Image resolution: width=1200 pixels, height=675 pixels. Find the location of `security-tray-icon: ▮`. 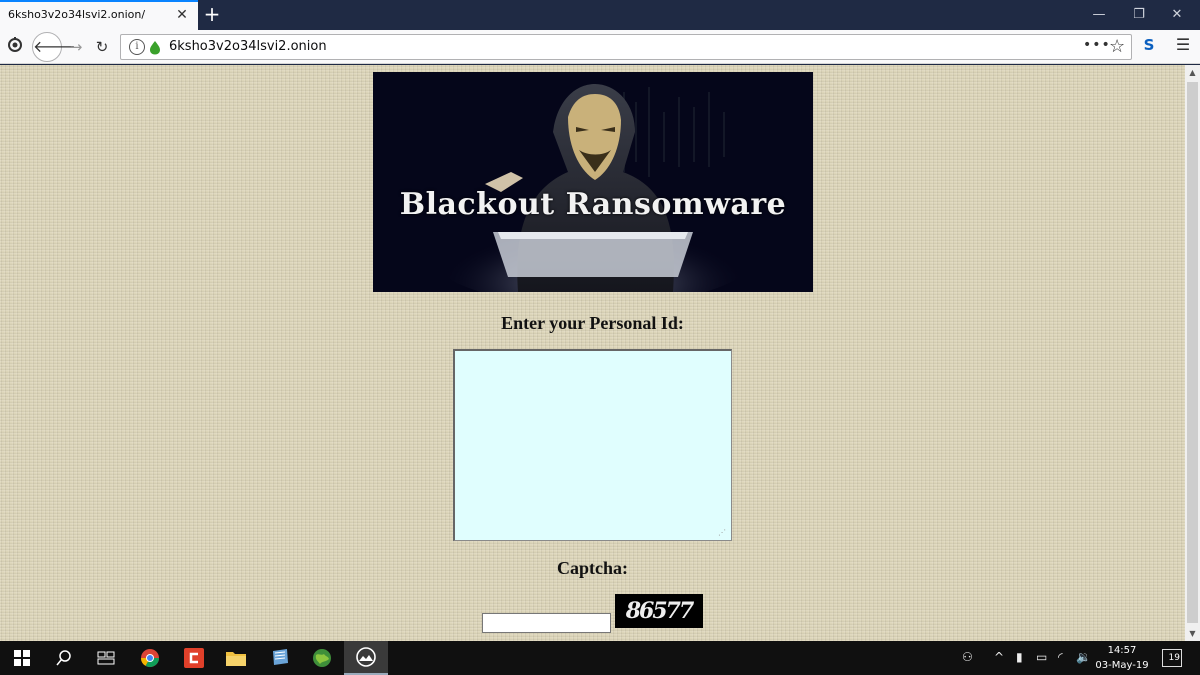

security-tray-icon: ▮ is located at coordinates (1019, 657).